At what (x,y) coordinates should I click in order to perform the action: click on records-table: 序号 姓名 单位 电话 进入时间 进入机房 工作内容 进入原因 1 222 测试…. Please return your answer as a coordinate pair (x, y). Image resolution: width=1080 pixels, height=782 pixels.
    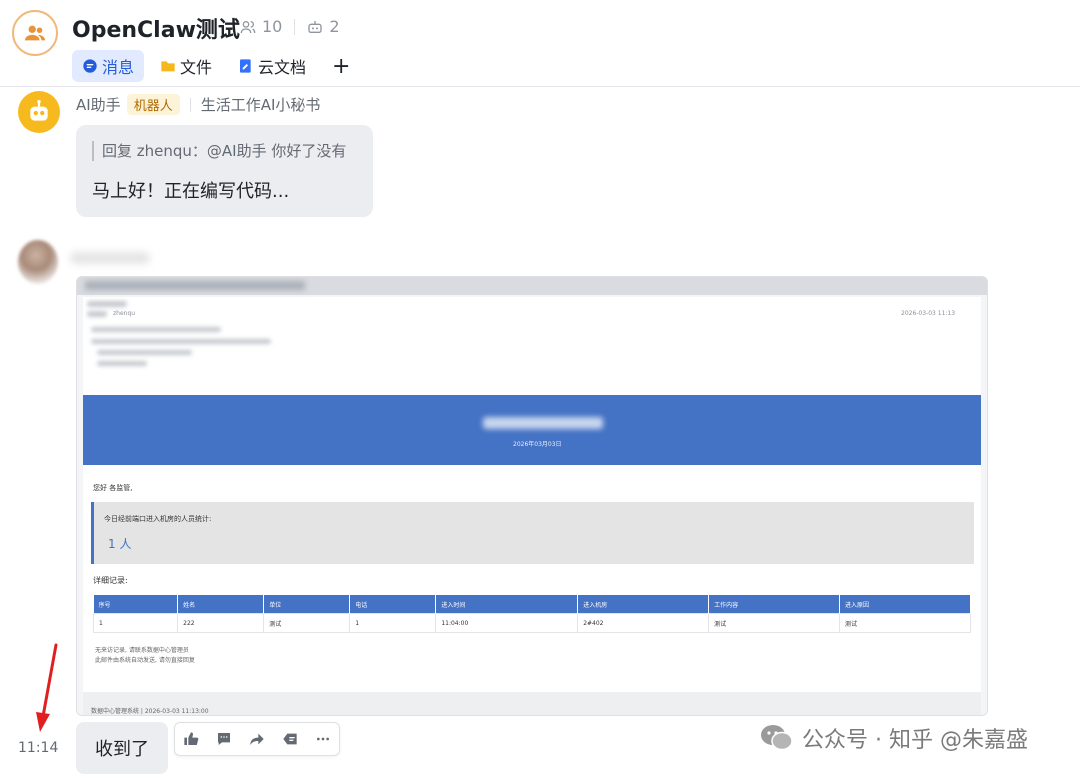
    Looking at the image, I should click on (531, 614).